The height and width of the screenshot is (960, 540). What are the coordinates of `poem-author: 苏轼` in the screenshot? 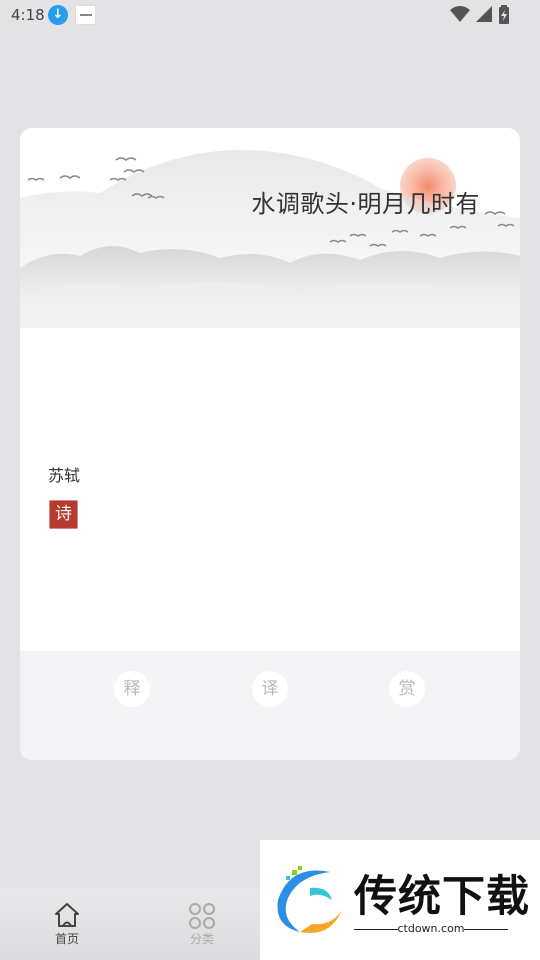 It's located at (64, 474).